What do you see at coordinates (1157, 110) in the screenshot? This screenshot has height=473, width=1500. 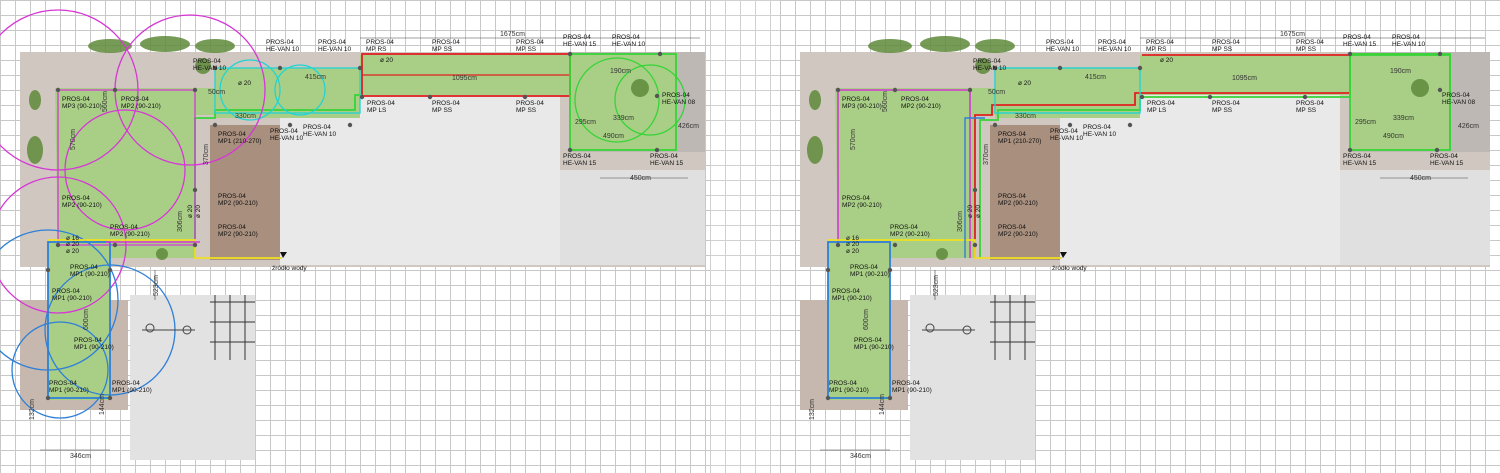 I see `svg-text: MP LS` at bounding box center [1157, 110].